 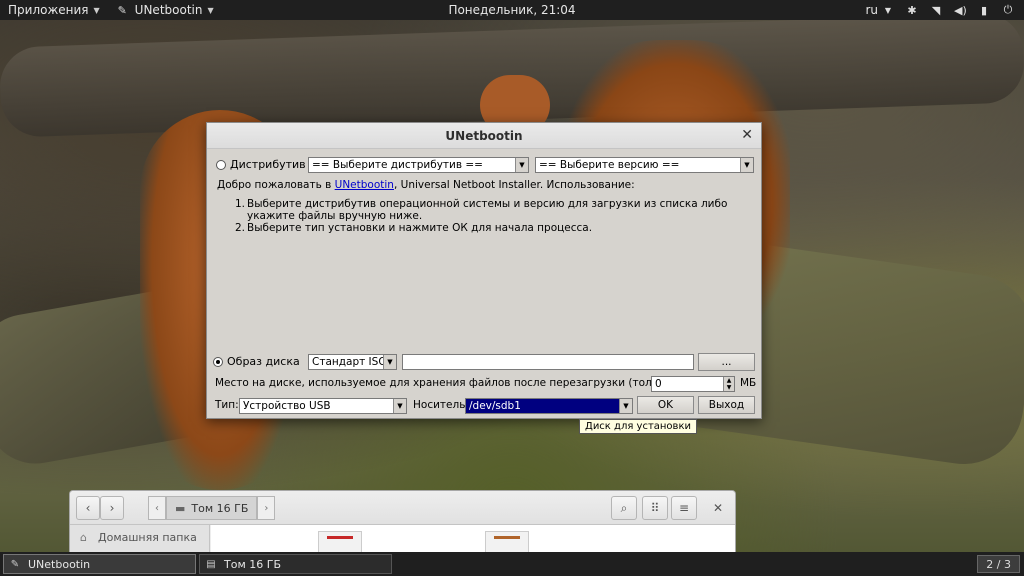 What do you see at coordinates (168, 10) in the screenshot?
I see `active-app-label: UNetbootin` at bounding box center [168, 10].